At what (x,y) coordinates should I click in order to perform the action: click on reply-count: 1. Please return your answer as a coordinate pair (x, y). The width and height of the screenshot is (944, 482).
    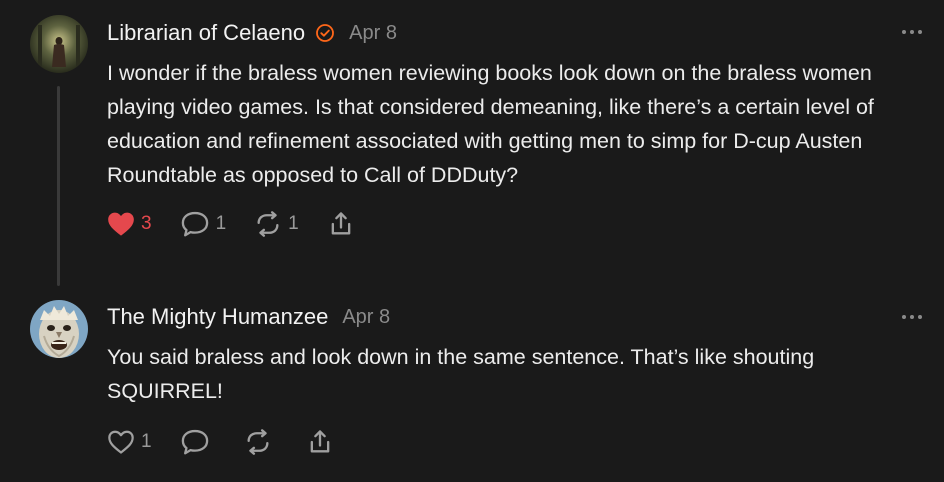
    Looking at the image, I should click on (221, 223).